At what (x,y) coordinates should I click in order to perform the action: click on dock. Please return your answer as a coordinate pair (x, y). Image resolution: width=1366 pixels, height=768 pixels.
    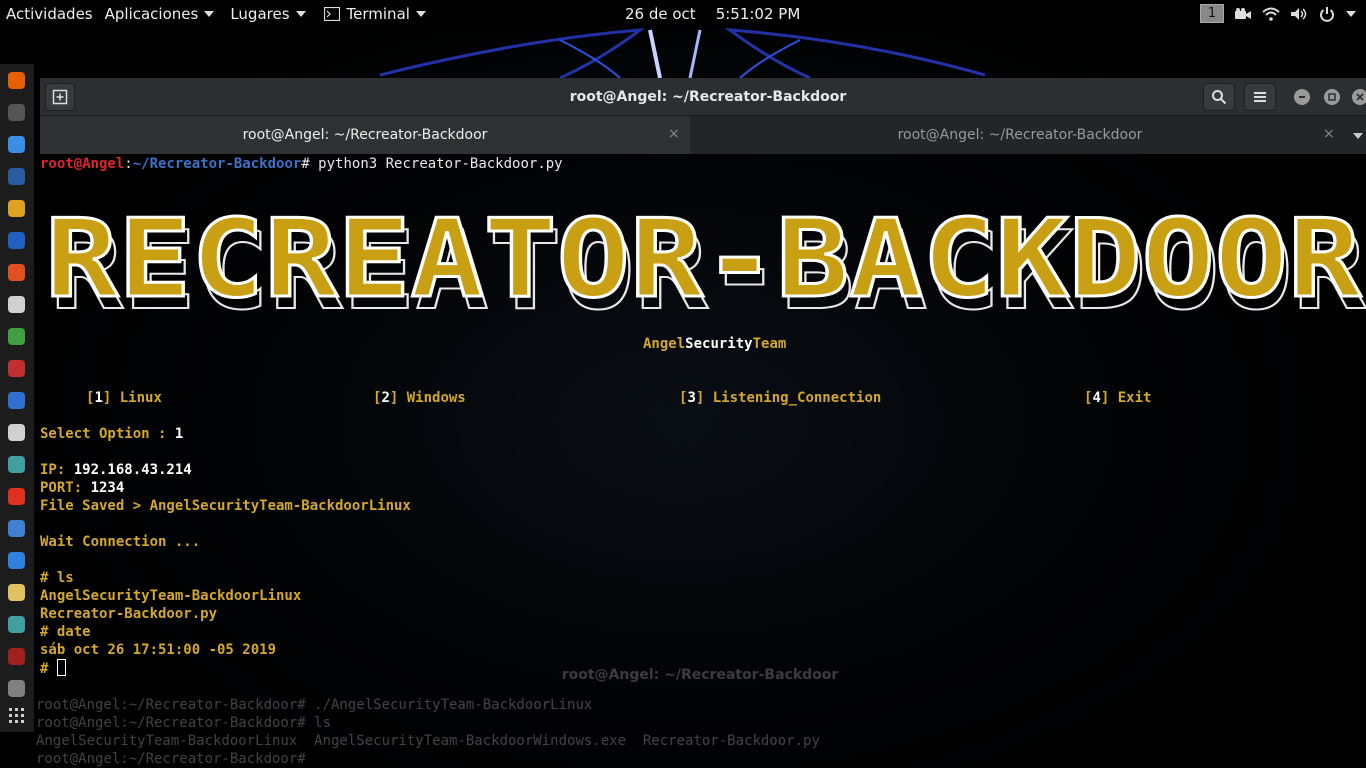
    Looking at the image, I should click on (17, 398).